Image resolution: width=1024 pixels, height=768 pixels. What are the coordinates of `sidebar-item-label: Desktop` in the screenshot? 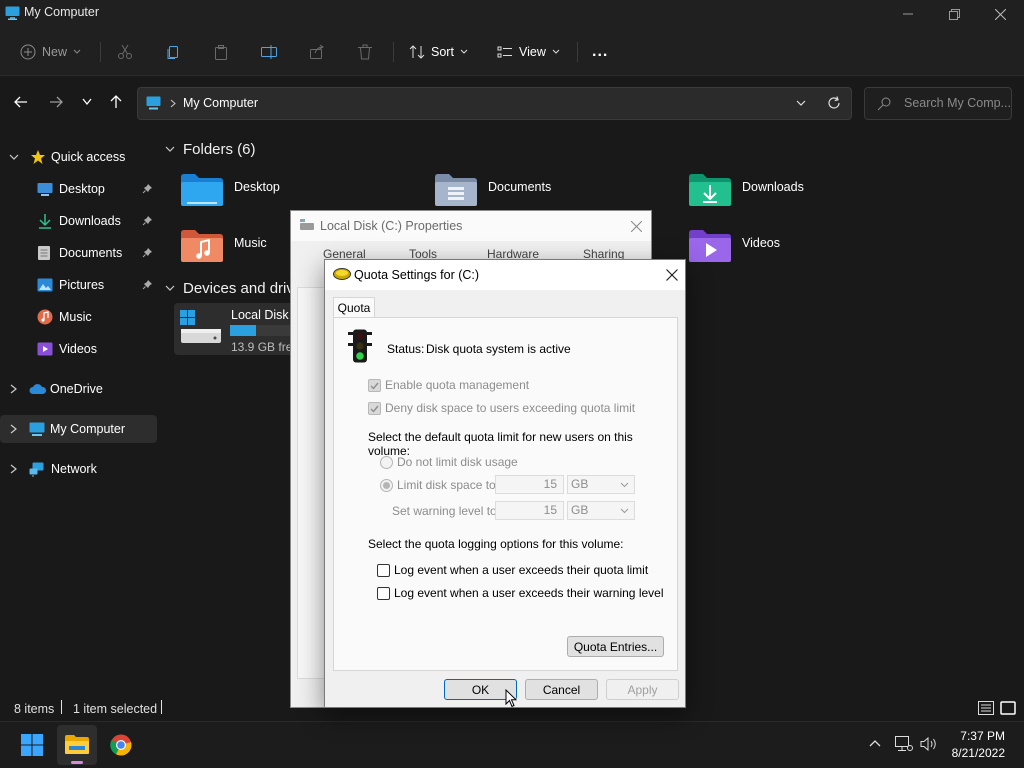 It's located at (82, 189).